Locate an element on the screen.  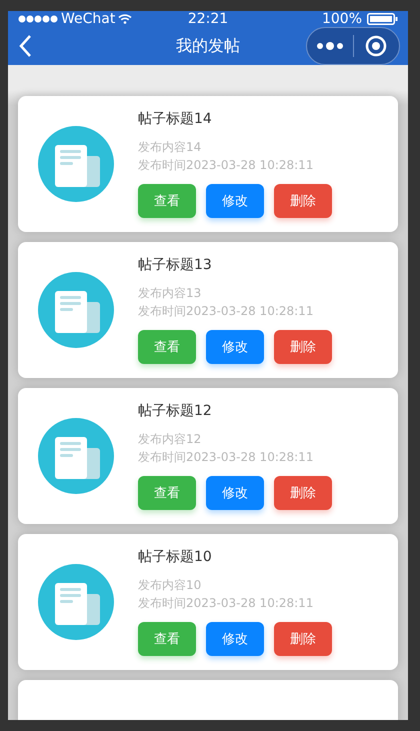
post-content: 发布内容13 is located at coordinates (170, 293).